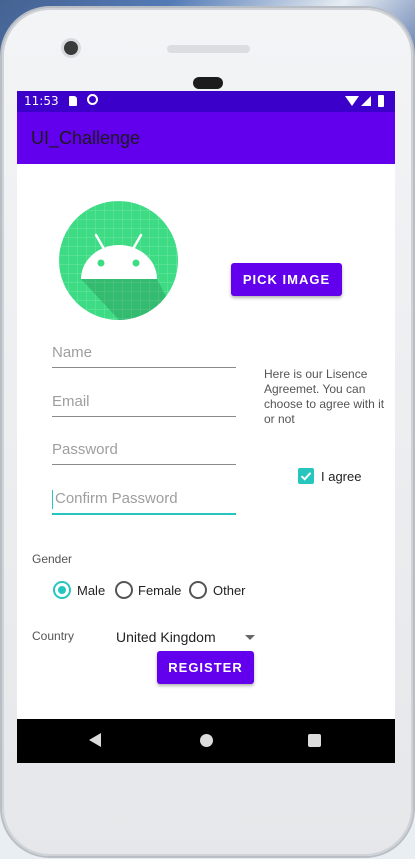 The width and height of the screenshot is (415, 859). I want to click on sd-card-icon, so click(73, 101).